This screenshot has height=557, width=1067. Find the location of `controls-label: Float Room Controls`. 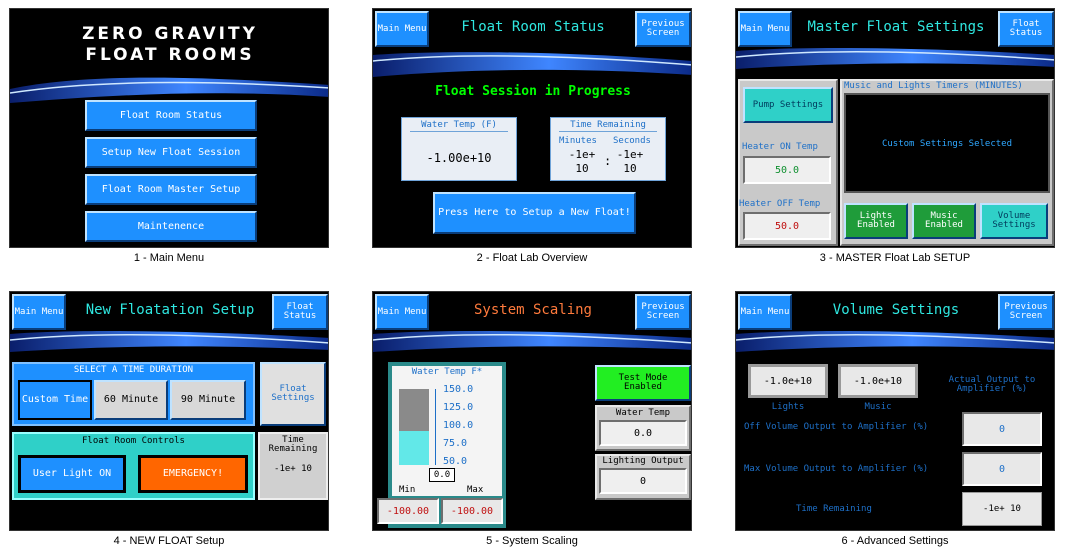

controls-label: Float Room Controls is located at coordinates (133, 441).